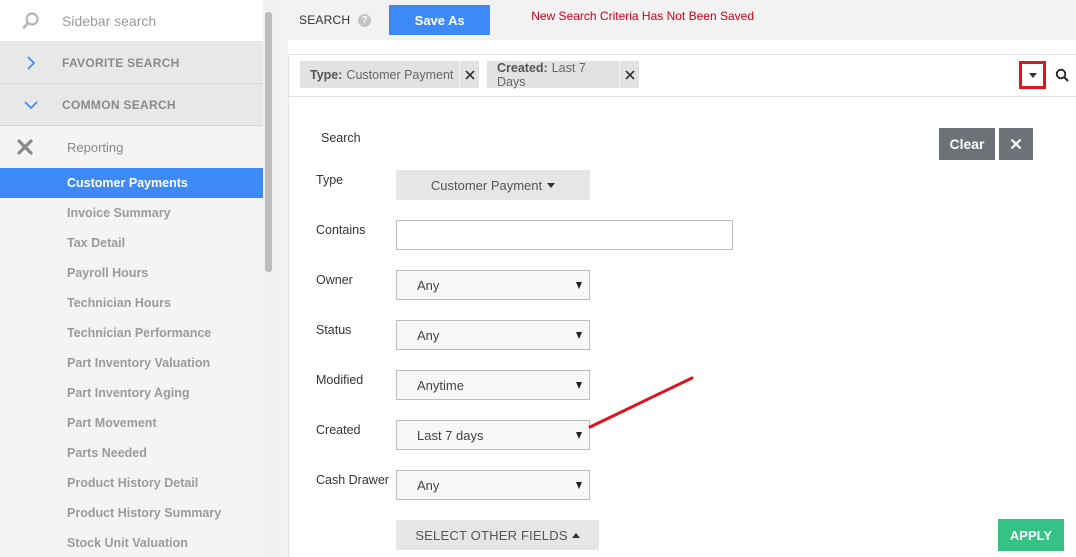  Describe the element at coordinates (491, 535) in the screenshot. I see `select-other-fields-label: SELECT OTHER FIELDS` at that location.